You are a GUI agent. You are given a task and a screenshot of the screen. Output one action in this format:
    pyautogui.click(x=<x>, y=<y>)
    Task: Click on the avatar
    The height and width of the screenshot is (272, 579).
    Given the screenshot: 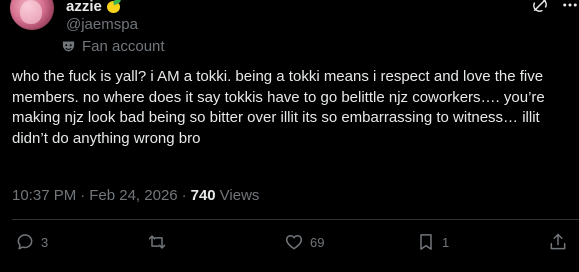 What is the action you would take?
    pyautogui.click(x=32, y=15)
    